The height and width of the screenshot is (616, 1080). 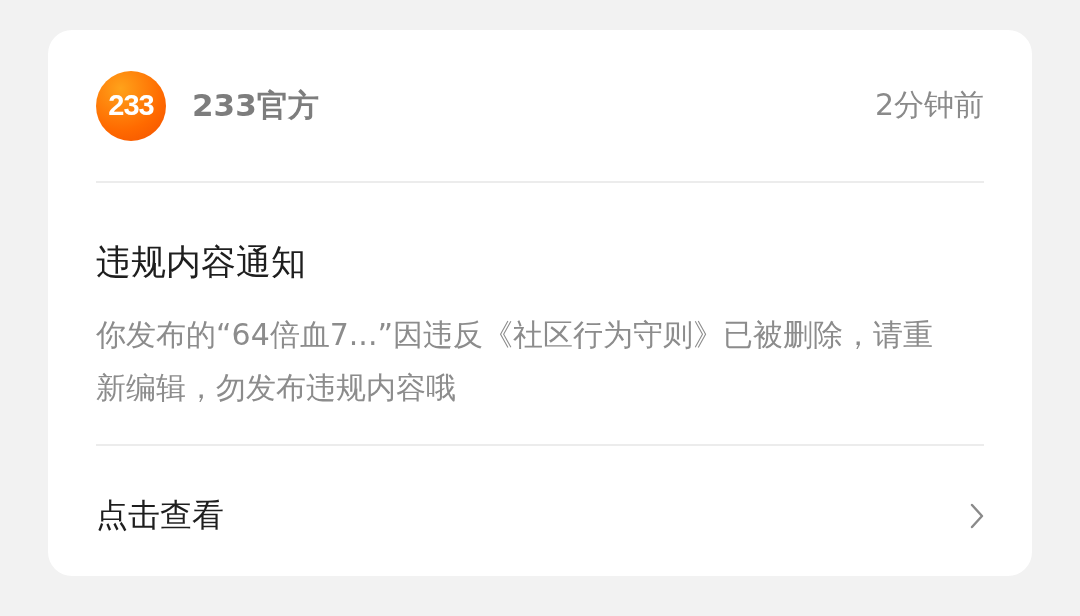 I want to click on notice-body: 你发布的“64倍血7...”因违反《社区行为守则》已被删除，请重新编辑，勿发布违规内容哦, so click(x=515, y=361).